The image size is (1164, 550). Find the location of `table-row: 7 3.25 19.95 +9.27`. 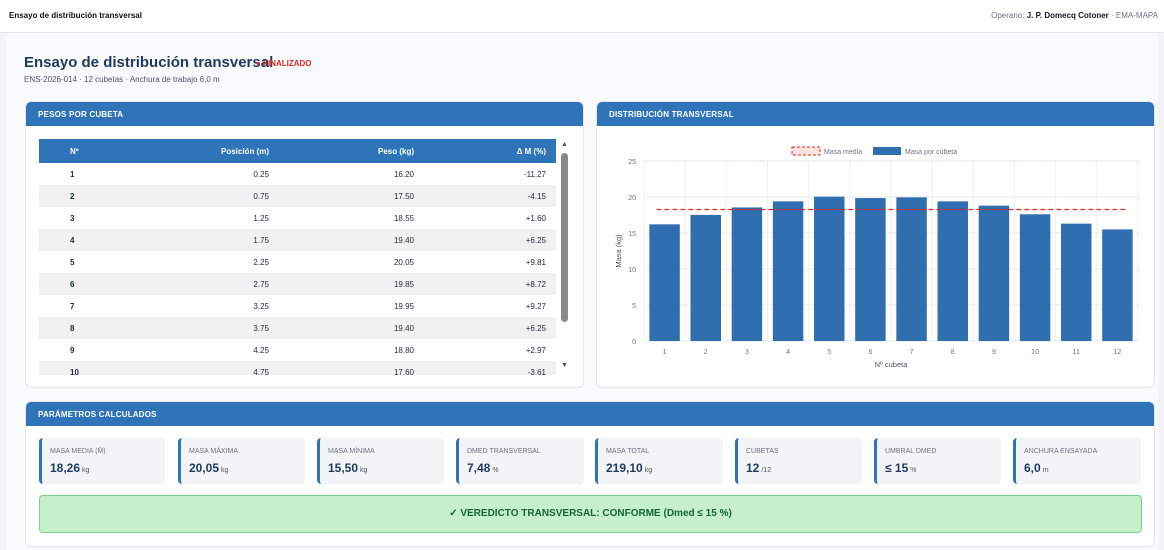

table-row: 7 3.25 19.95 +9.27 is located at coordinates (297, 306).